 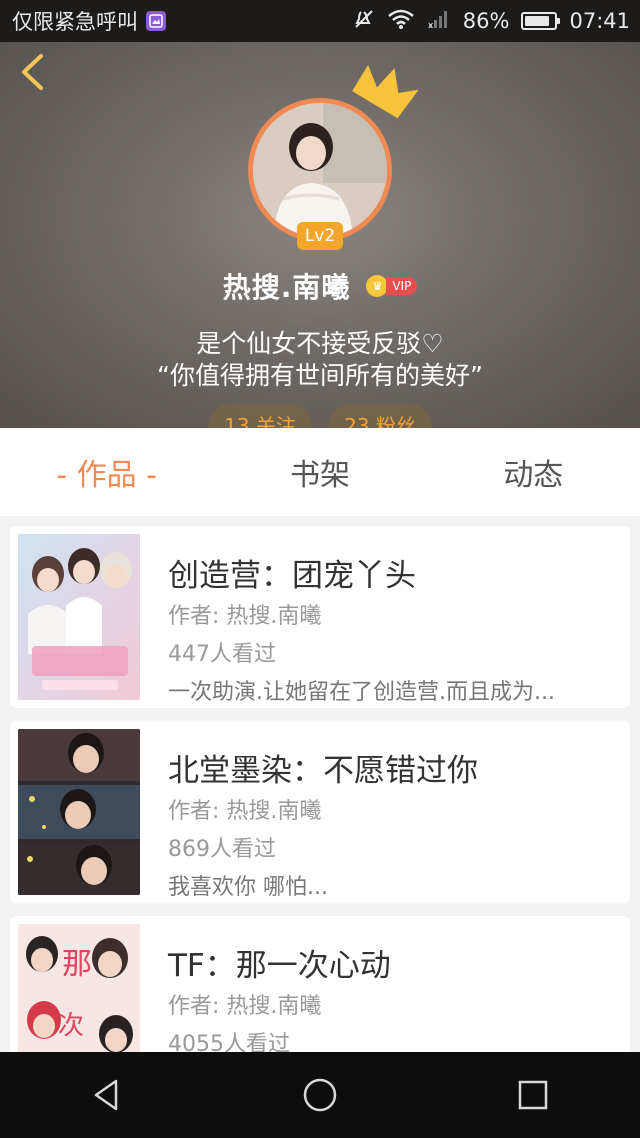 I want to click on name-row: 热搜.南曦 ♛ VIP, so click(x=320, y=286).